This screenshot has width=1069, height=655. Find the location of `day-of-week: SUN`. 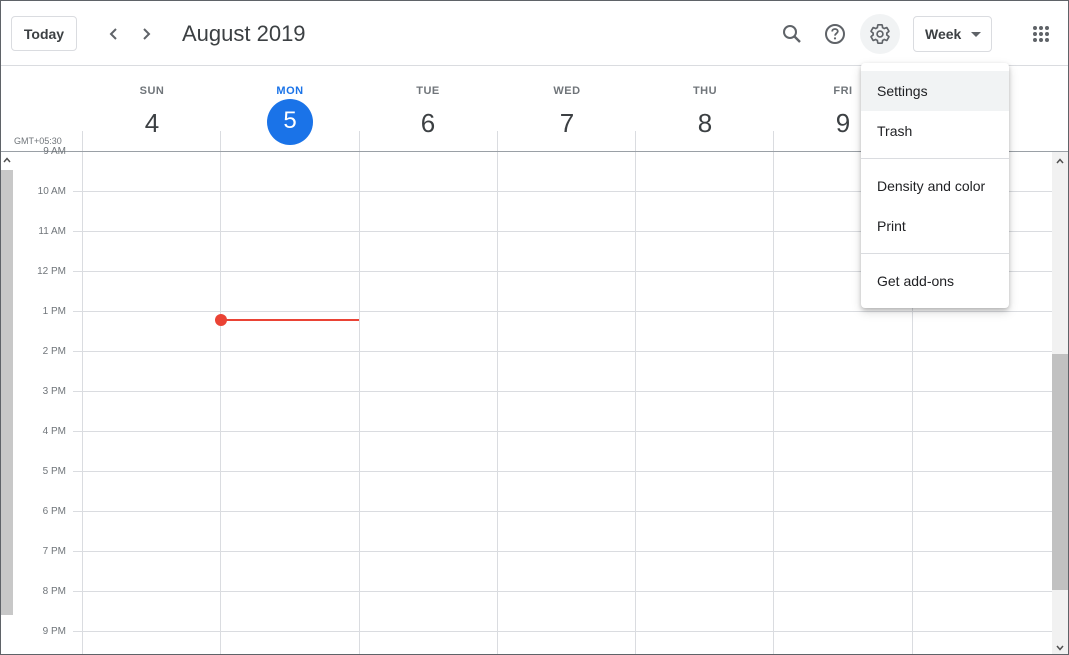

day-of-week: SUN is located at coordinates (152, 91).